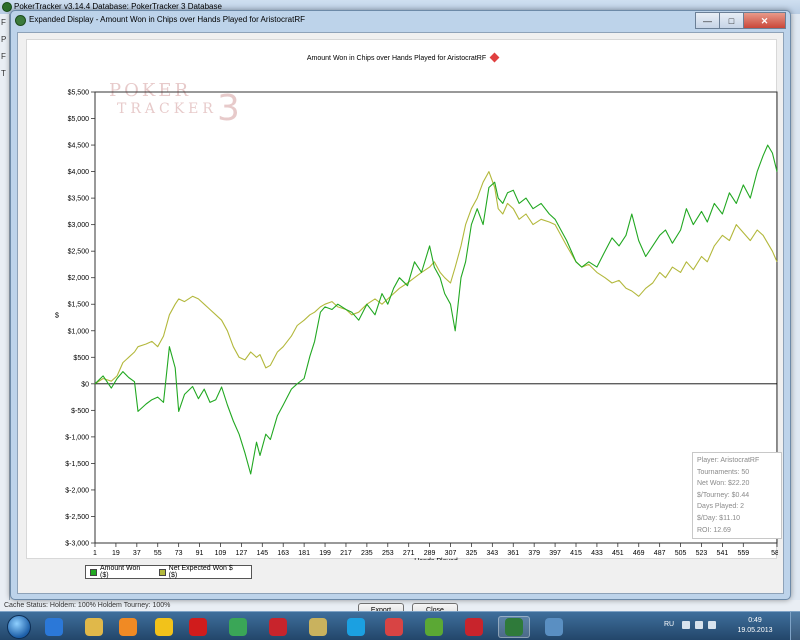  Describe the element at coordinates (681, 553) in the screenshot. I see `x-tick-label: 505` at that location.